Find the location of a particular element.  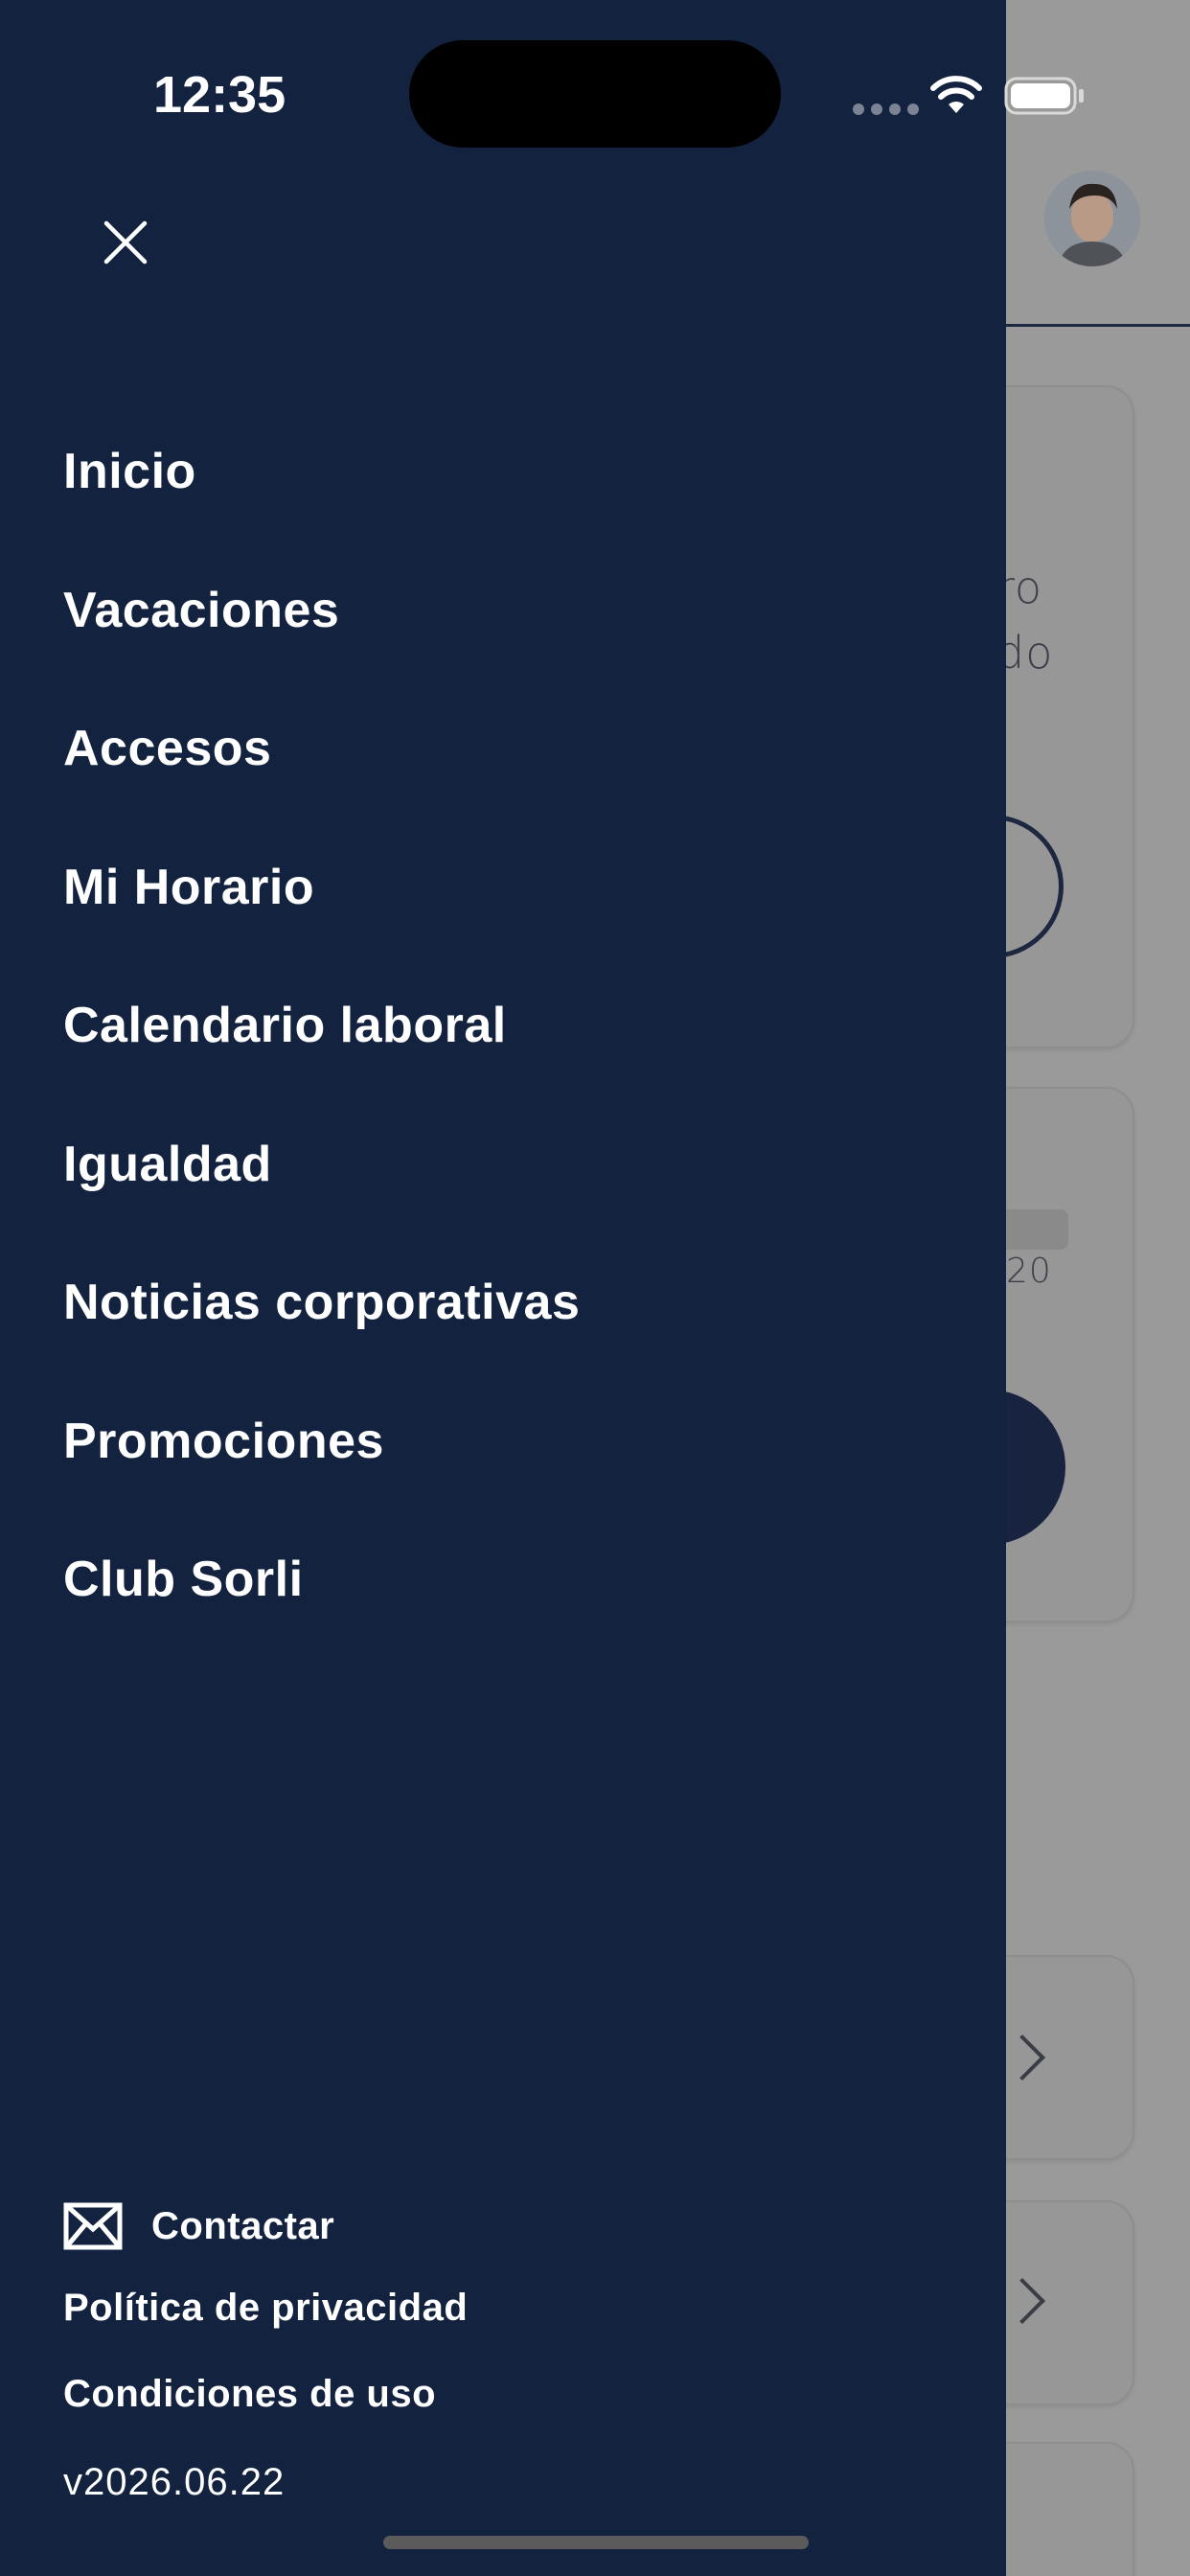

menu-item-noticias-corporativas: Noticias corporativas is located at coordinates (321, 1302).